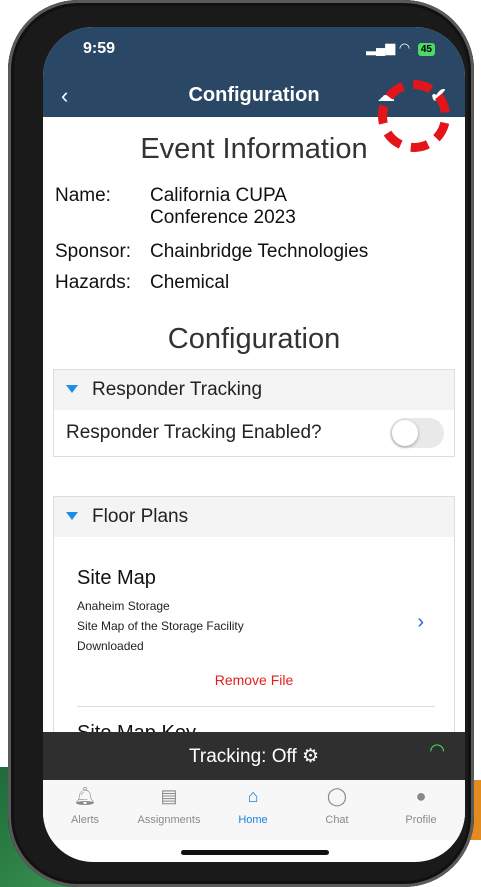 This screenshot has height=887, width=481. I want to click on responder-tracking-row: Responder Tracking Enabled?, so click(254, 433).